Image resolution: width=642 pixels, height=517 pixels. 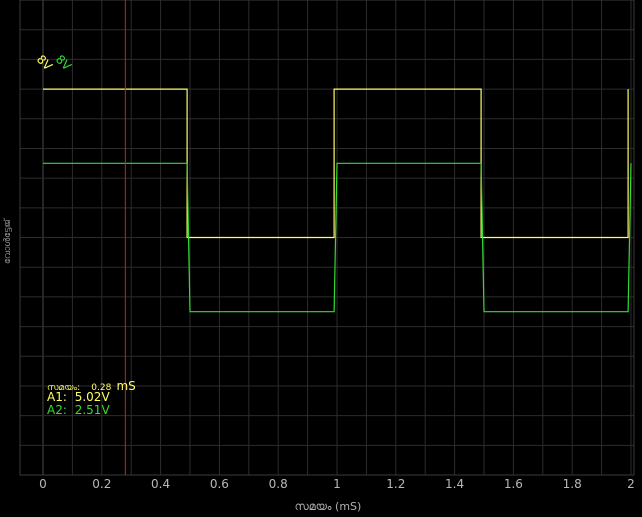 What do you see at coordinates (454, 484) in the screenshot?
I see `x-tick-label: 1.4` at bounding box center [454, 484].